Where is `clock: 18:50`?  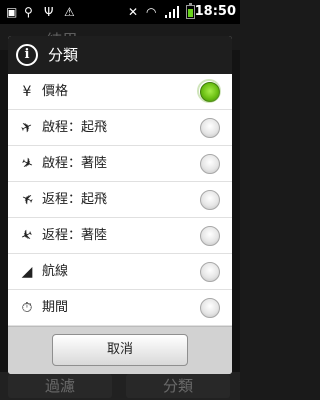
clock: 18:50 is located at coordinates (215, 11).